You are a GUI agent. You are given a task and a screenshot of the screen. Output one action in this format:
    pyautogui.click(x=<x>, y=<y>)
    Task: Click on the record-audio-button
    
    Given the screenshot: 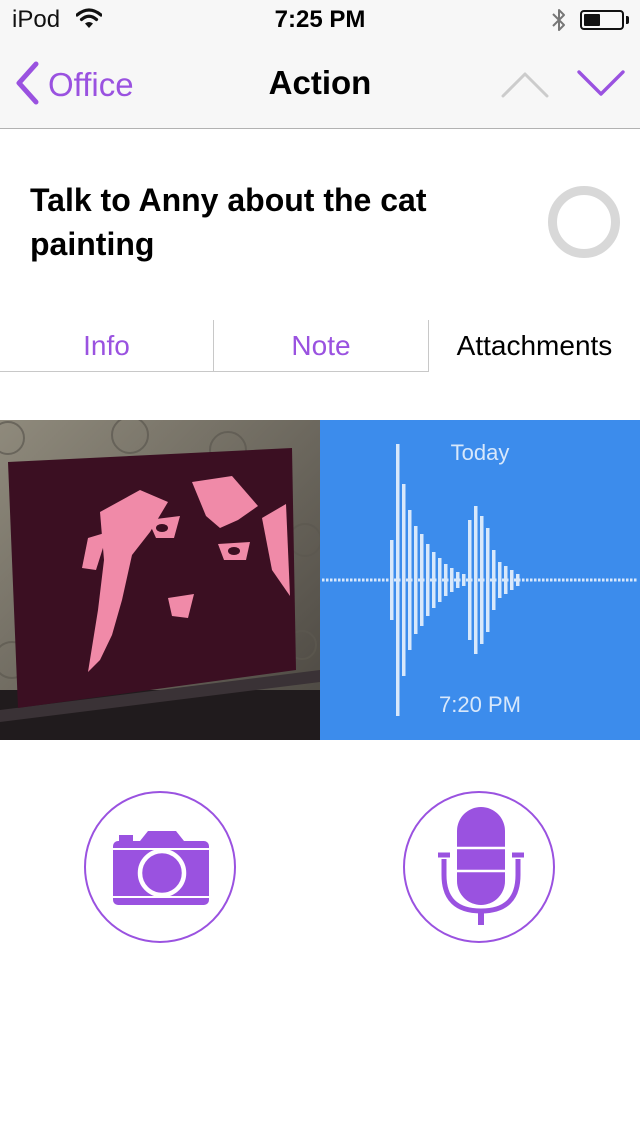 What is the action you would take?
    pyautogui.click(x=479, y=867)
    